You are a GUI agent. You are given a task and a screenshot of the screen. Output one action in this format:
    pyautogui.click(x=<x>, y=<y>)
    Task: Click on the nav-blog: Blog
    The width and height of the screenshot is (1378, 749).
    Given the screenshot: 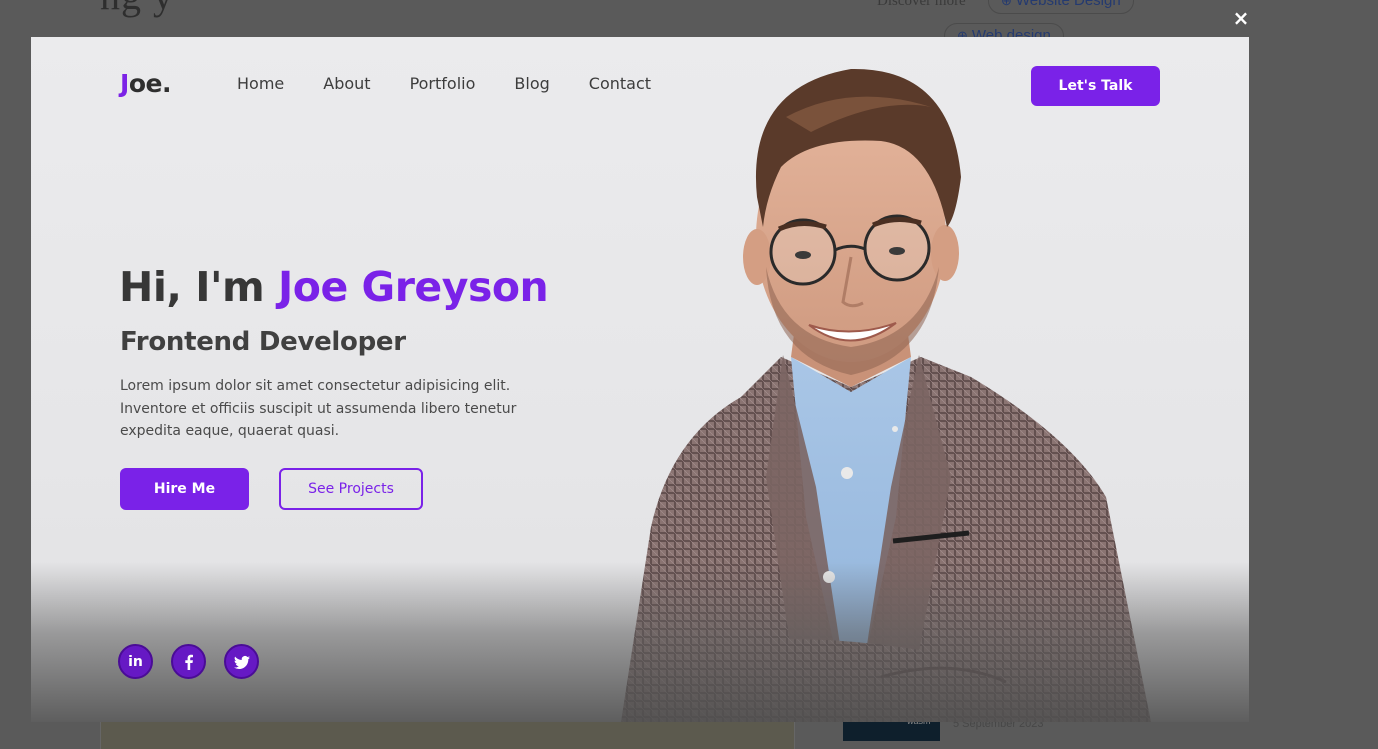 What is the action you would take?
    pyautogui.click(x=531, y=83)
    